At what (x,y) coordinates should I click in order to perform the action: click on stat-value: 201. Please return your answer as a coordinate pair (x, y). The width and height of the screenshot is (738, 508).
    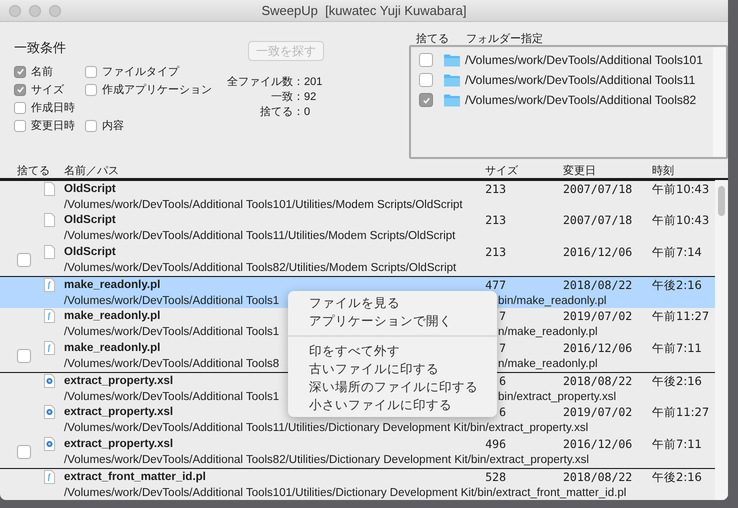
    Looking at the image, I should click on (314, 82).